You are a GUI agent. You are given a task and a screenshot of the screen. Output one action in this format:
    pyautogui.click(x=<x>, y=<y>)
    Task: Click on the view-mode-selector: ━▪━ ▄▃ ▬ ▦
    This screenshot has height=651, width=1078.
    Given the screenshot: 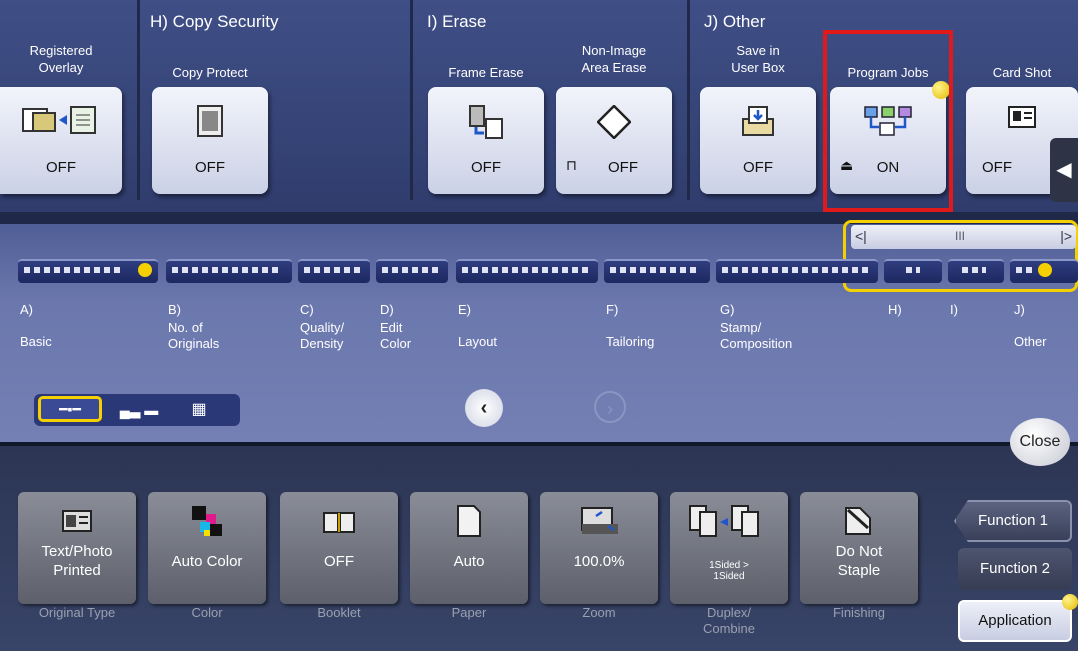 What is the action you would take?
    pyautogui.click(x=137, y=410)
    